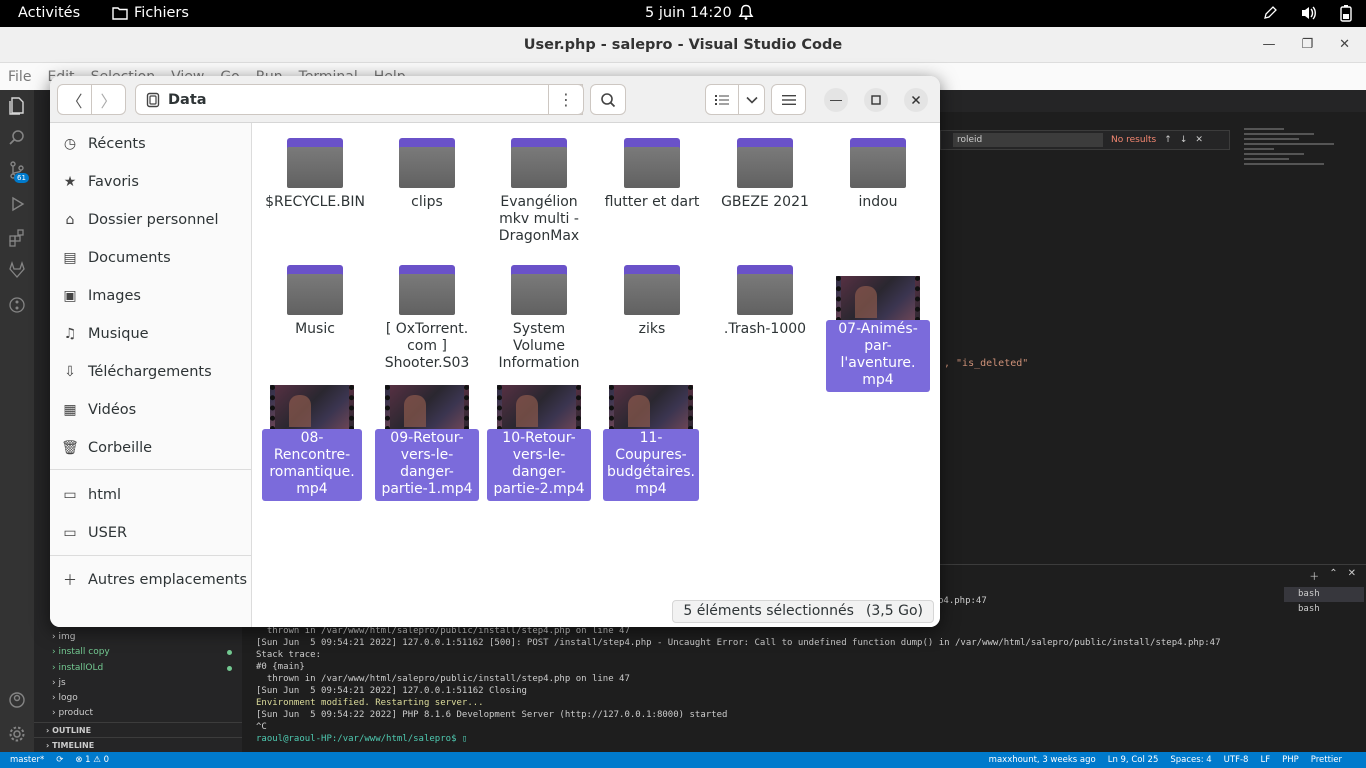 This screenshot has height=768, width=1366. What do you see at coordinates (1299, 163) in the screenshot?
I see `minimap` at bounding box center [1299, 163].